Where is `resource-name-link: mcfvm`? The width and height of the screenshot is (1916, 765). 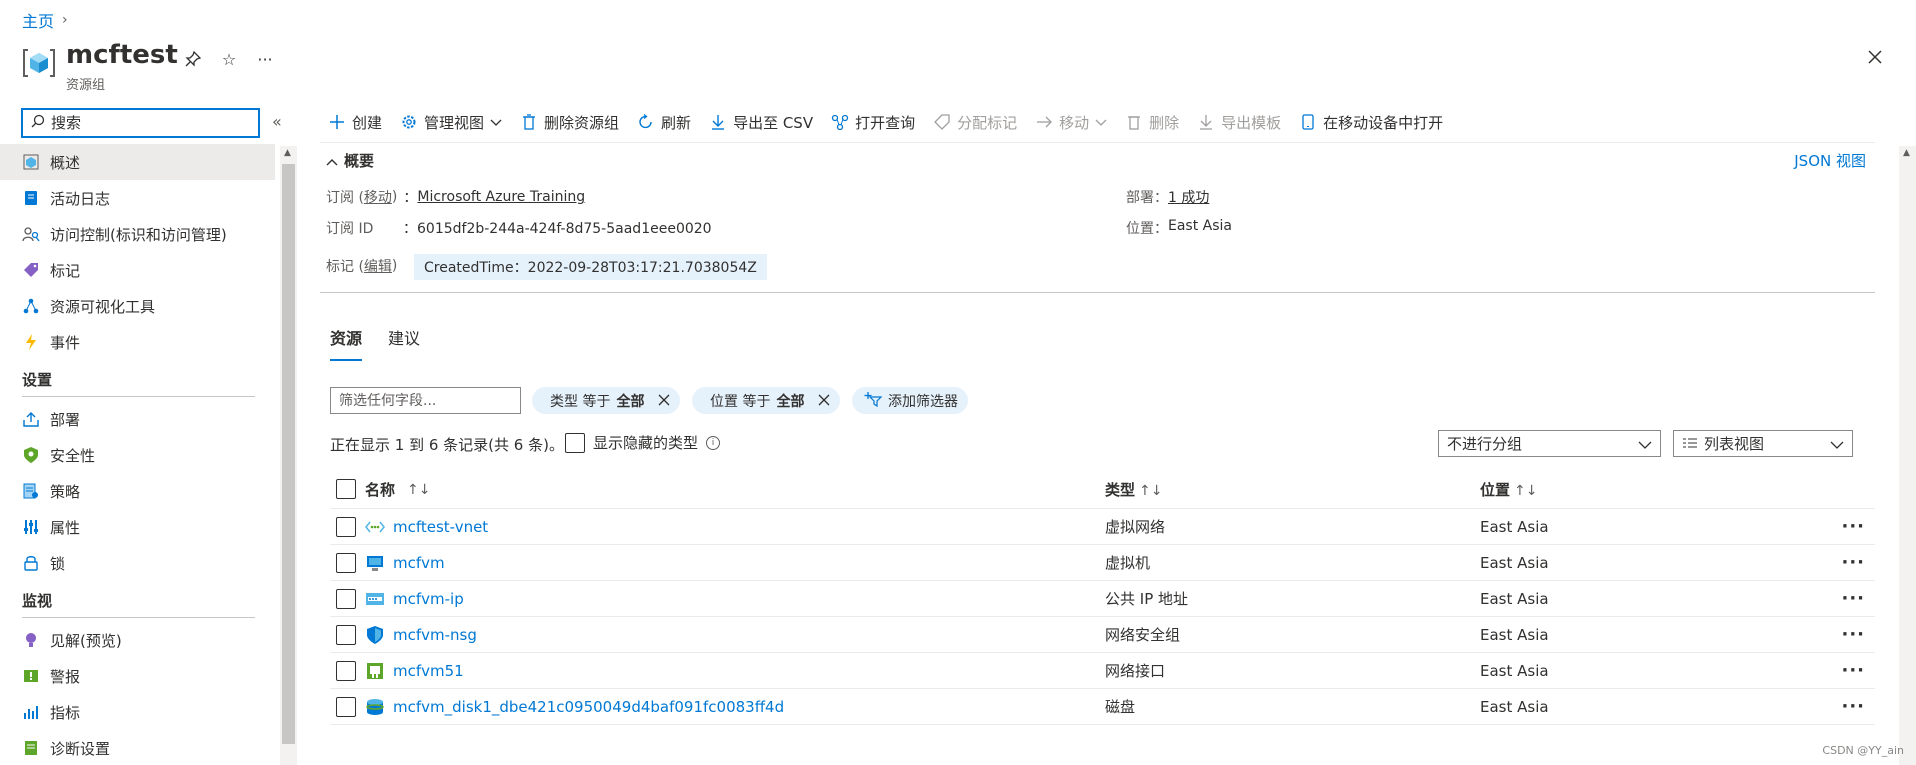
resource-name-link: mcfvm is located at coordinates (419, 563).